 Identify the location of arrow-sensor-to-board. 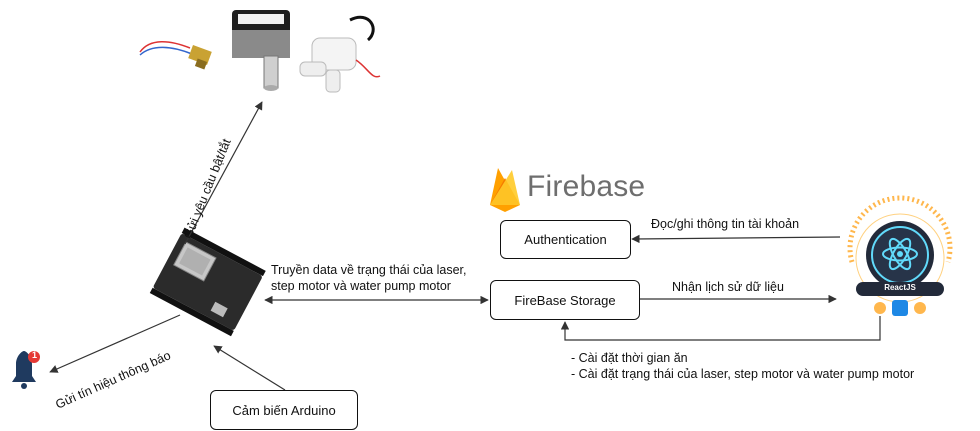
(249, 368).